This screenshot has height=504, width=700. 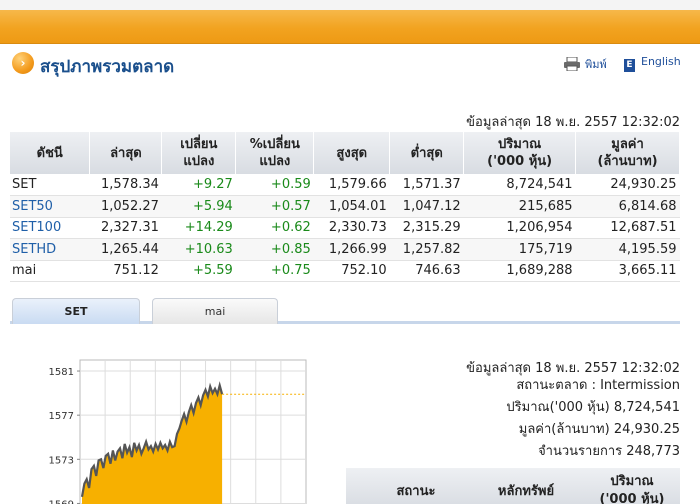 What do you see at coordinates (198, 249) in the screenshot?
I see `cell-change: +10.63` at bounding box center [198, 249].